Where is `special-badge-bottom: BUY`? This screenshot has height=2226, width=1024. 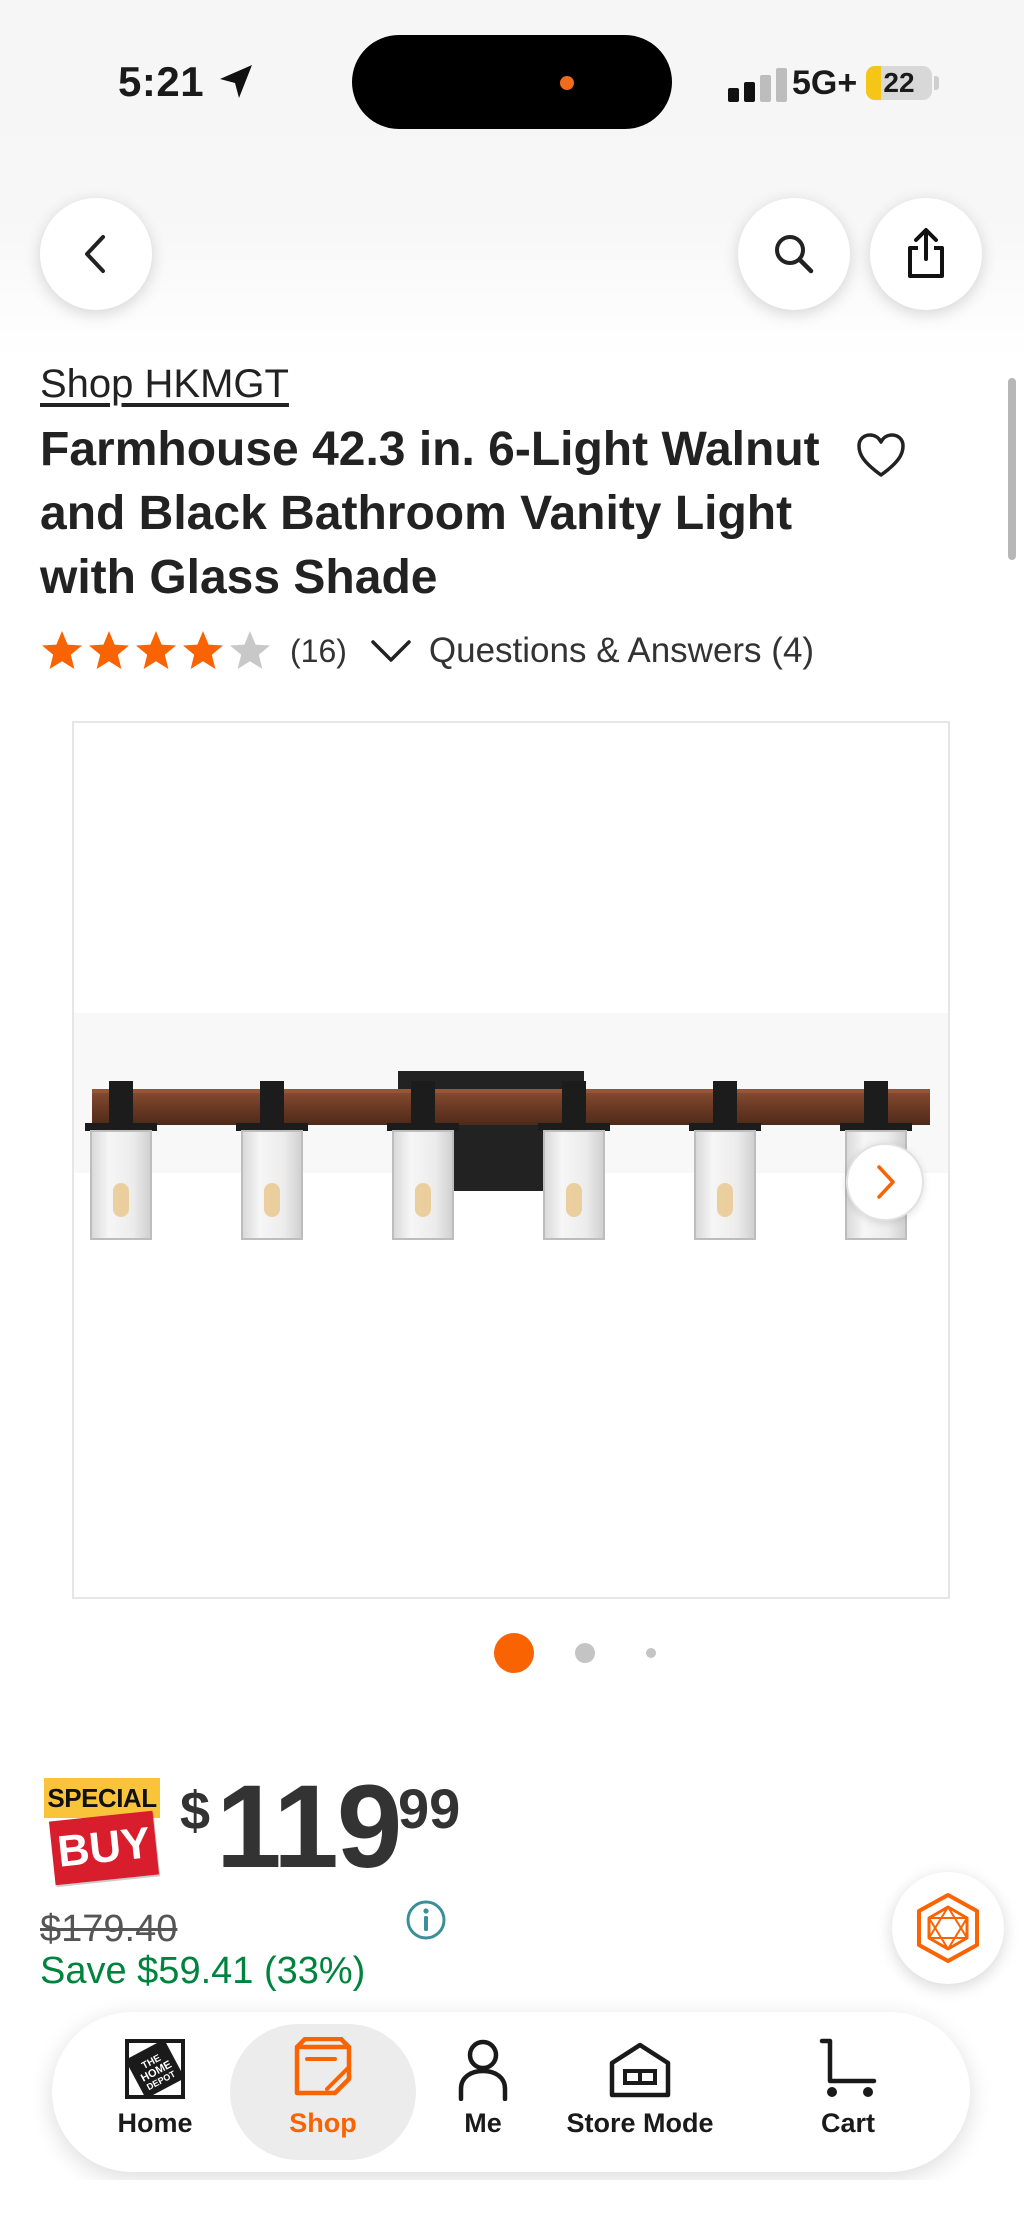
special-badge-bottom: BUY is located at coordinates (104, 1848).